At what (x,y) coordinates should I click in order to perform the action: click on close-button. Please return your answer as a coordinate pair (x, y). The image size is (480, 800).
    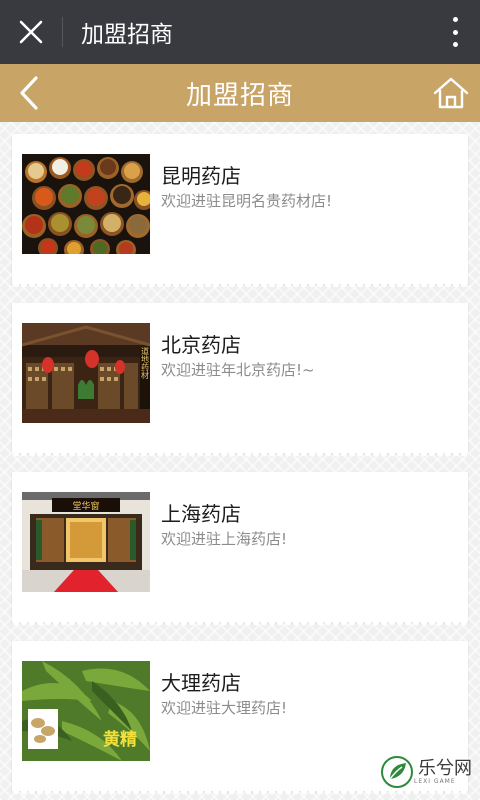
    Looking at the image, I should click on (31, 32).